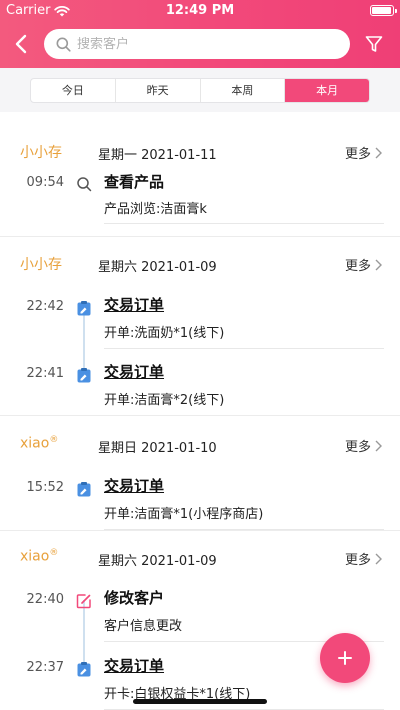  I want to click on entry-description: 开单:洁面膏*2(线下), so click(164, 400).